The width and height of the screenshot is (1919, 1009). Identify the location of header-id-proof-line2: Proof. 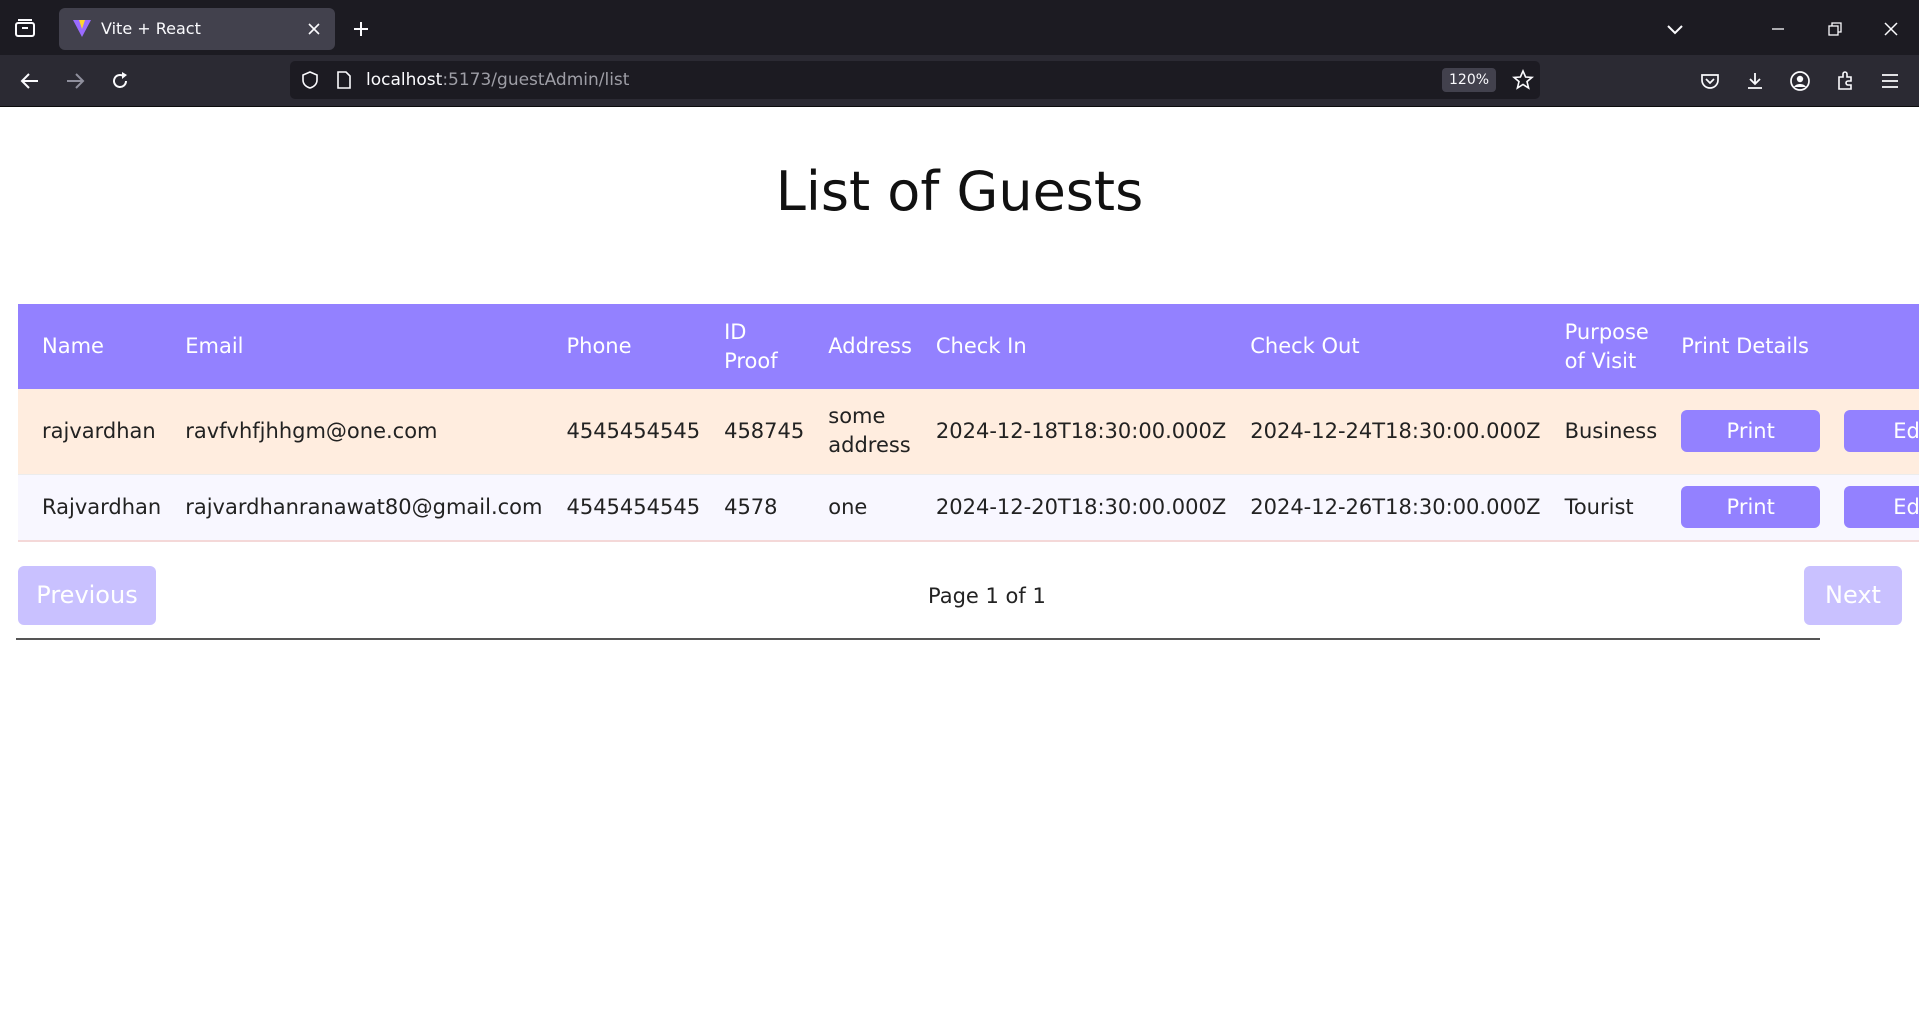
(751, 360).